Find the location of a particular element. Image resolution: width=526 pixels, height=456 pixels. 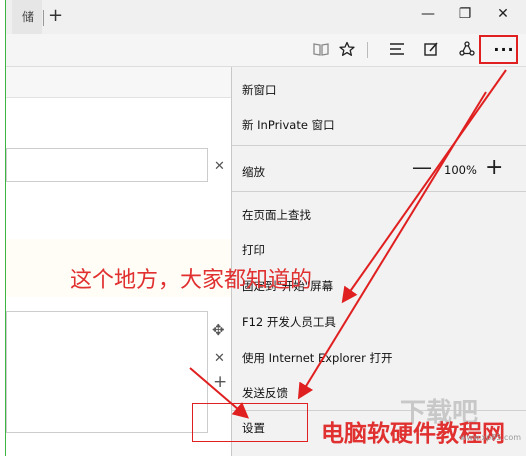

watermark-text: 电脑软硬件教程网 is located at coordinates (413, 433).